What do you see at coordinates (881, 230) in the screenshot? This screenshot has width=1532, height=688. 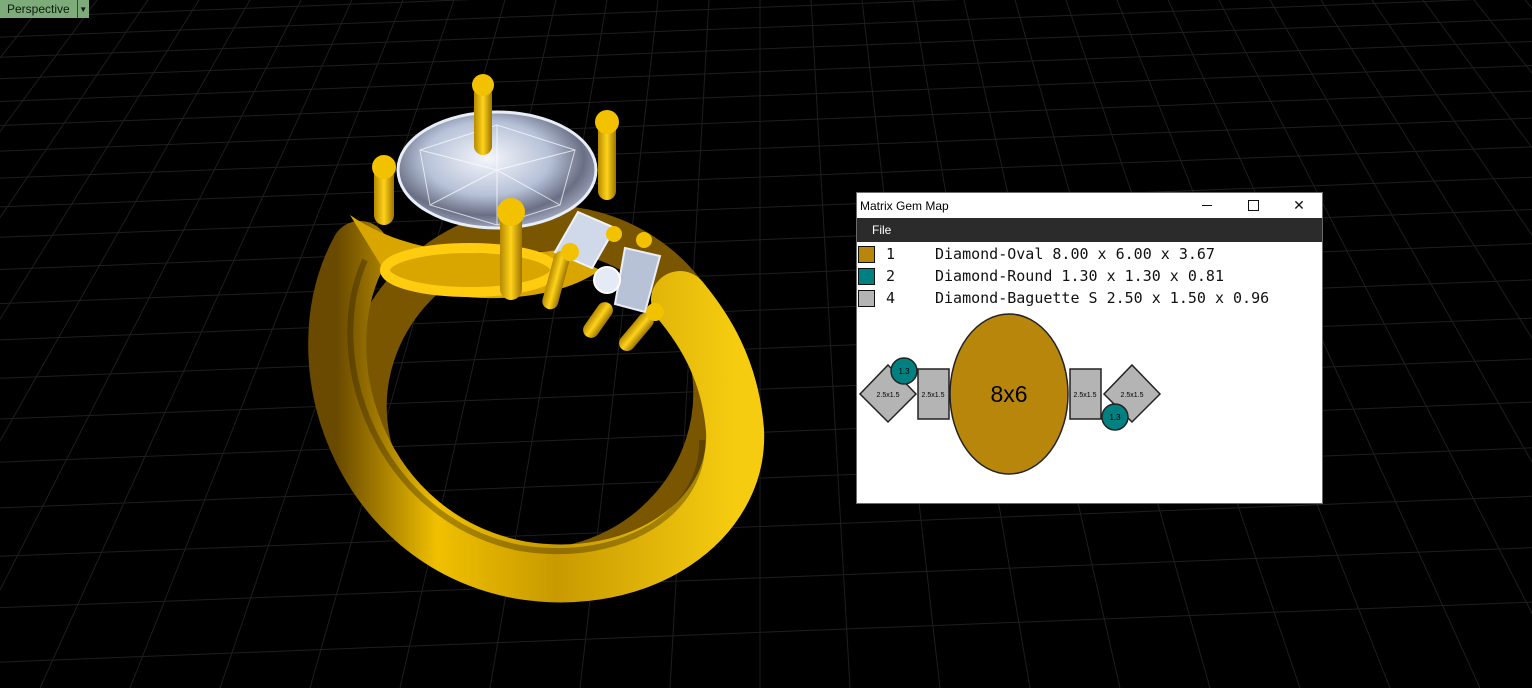 I see `menu-file: File` at bounding box center [881, 230].